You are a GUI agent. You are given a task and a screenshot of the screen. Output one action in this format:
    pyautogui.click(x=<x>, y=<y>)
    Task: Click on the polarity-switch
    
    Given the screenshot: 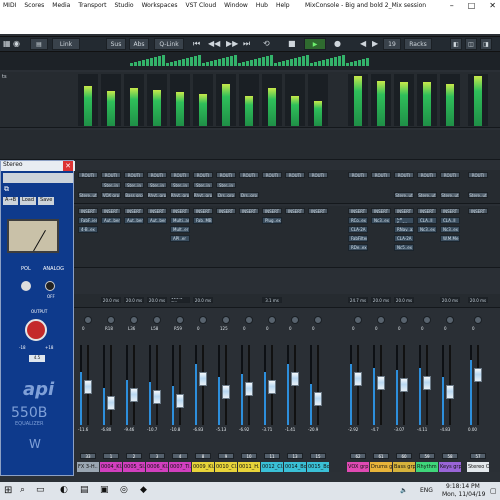 What is the action you would take?
    pyautogui.click(x=26, y=286)
    